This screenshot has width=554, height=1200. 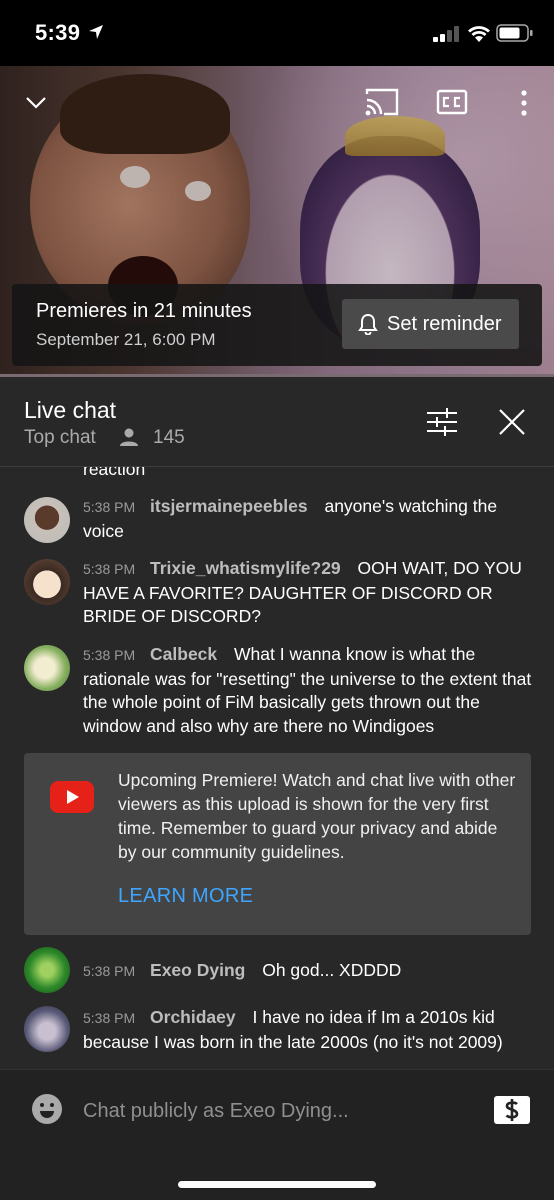 I want to click on filter-settings-icon, so click(x=442, y=422).